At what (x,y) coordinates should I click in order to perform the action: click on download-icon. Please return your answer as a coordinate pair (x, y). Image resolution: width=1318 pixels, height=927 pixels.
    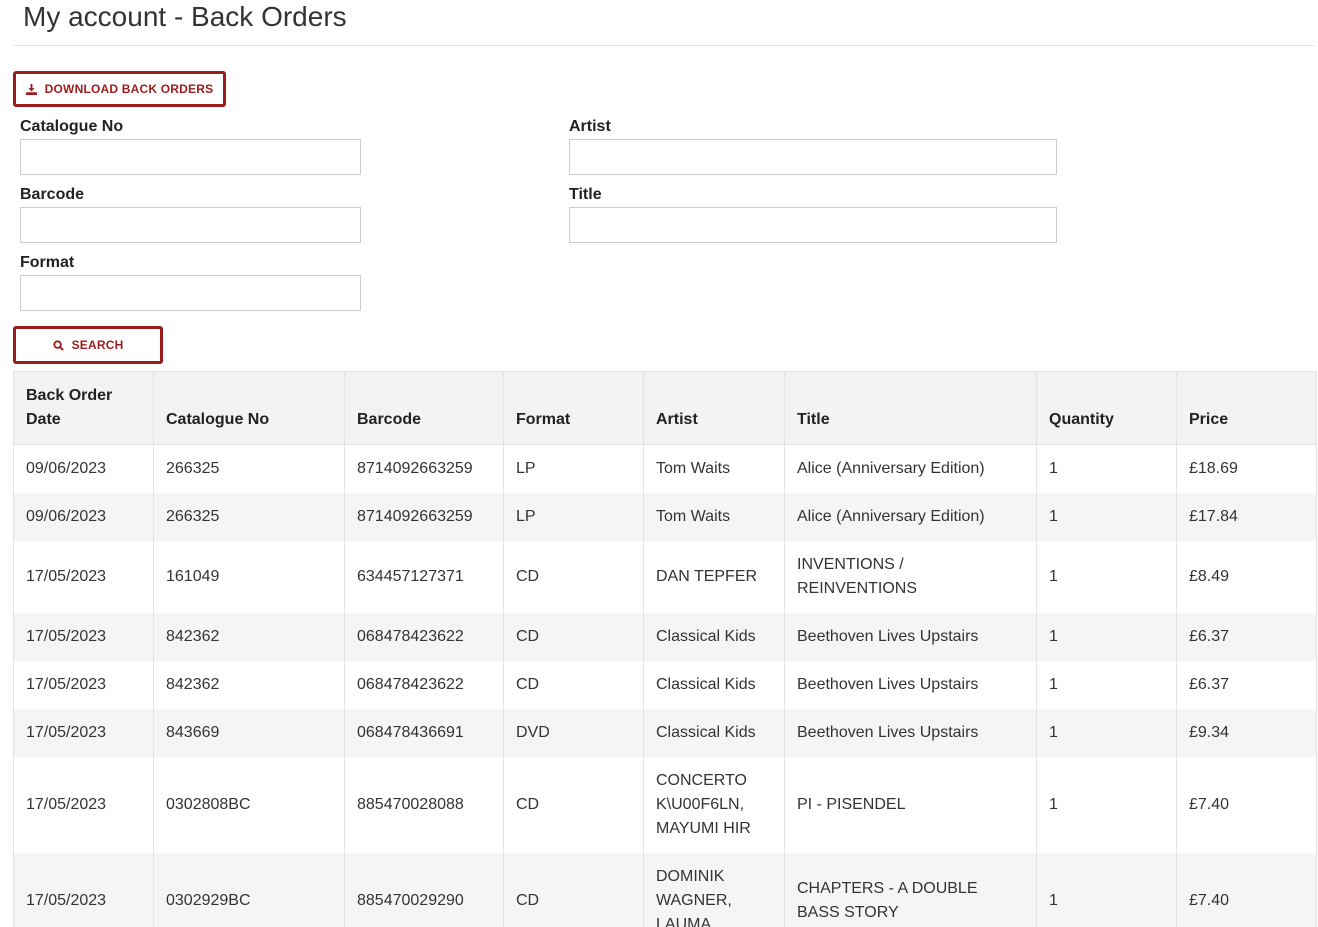
    Looking at the image, I should click on (31, 89).